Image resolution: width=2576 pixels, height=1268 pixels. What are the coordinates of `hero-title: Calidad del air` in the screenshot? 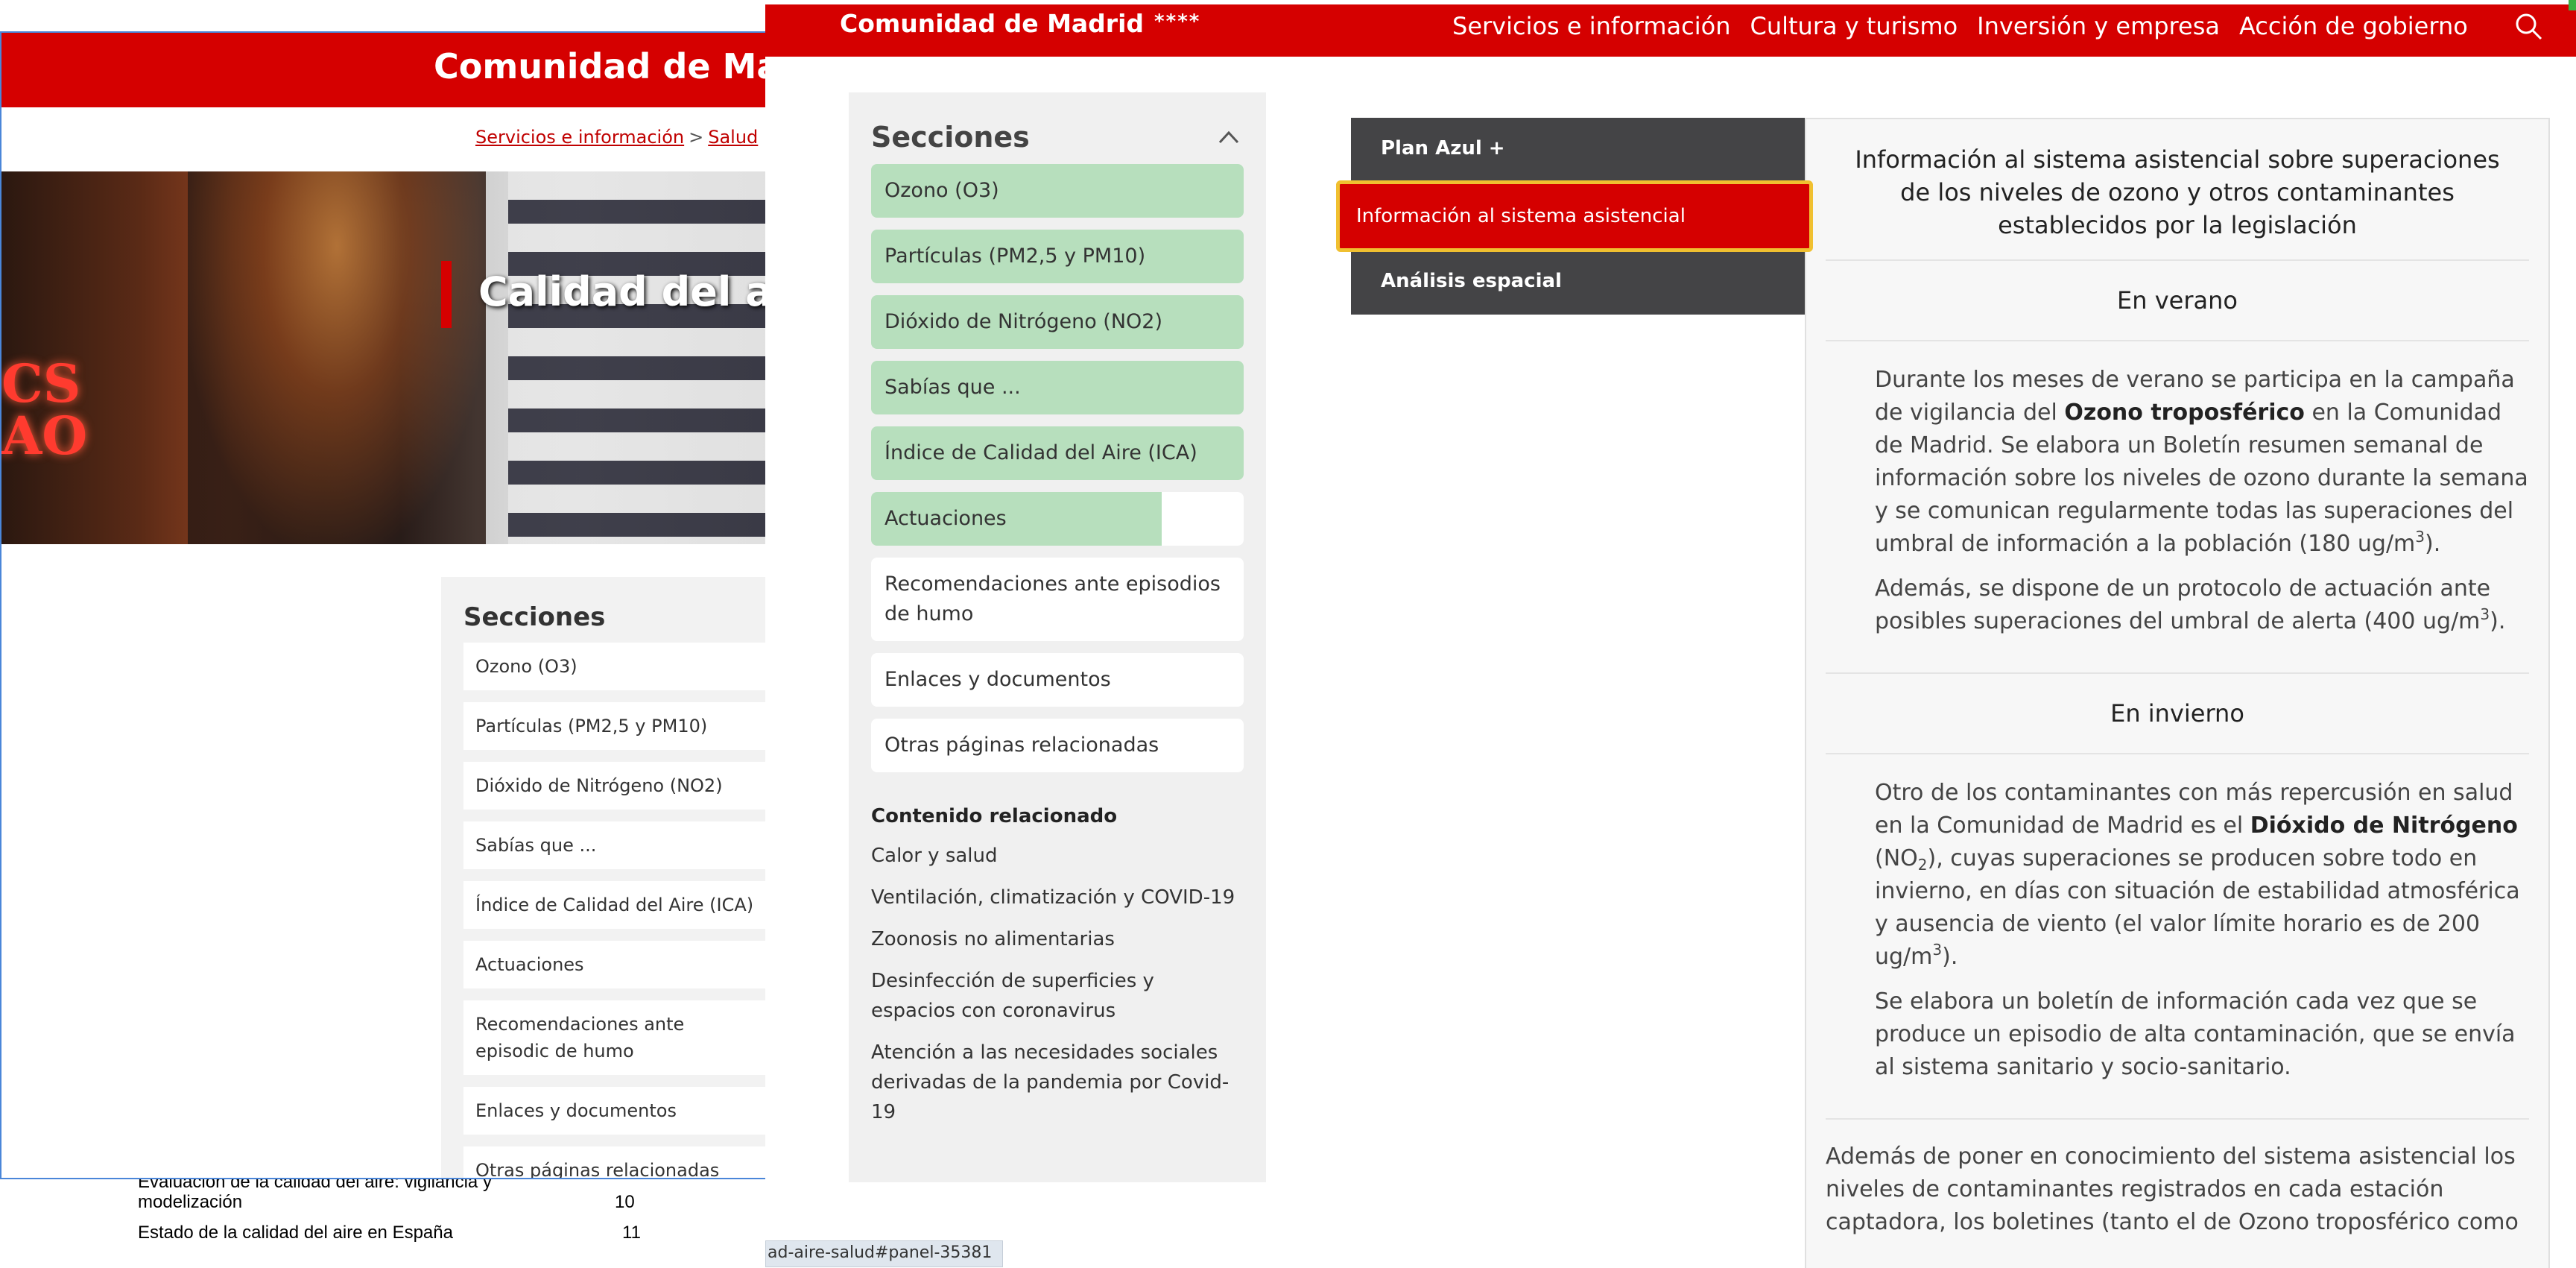 It's located at (622, 292).